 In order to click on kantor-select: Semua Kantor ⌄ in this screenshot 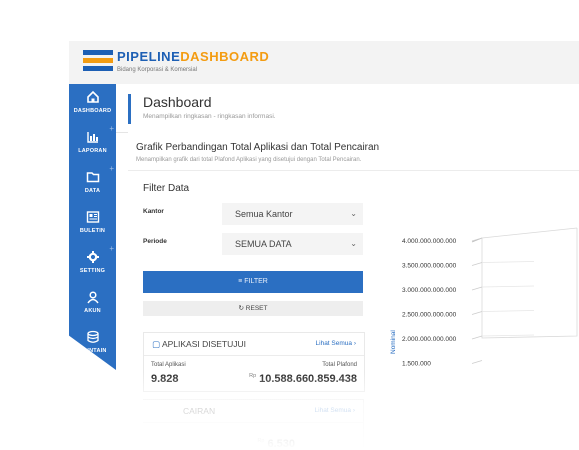, I will do `click(292, 214)`.